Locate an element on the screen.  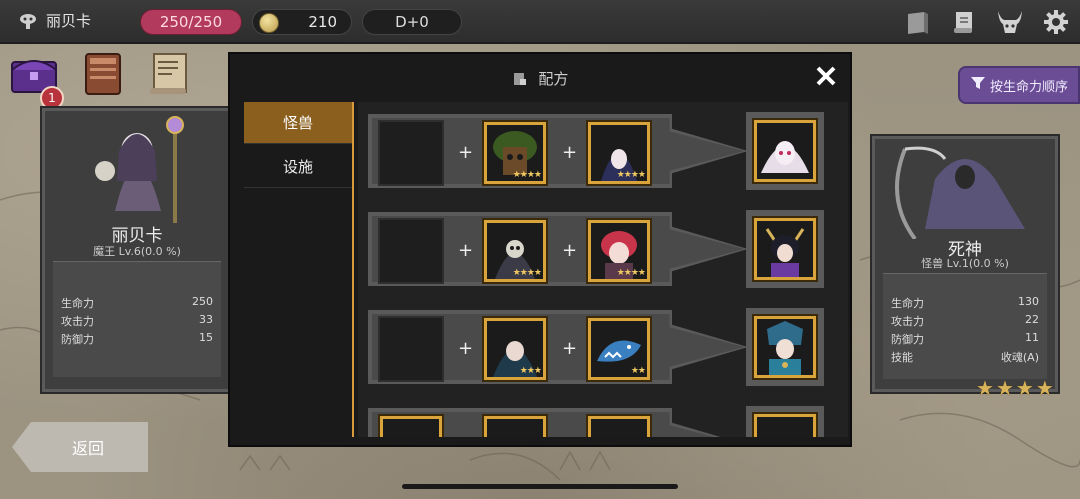
home-indicator is located at coordinates (540, 486).